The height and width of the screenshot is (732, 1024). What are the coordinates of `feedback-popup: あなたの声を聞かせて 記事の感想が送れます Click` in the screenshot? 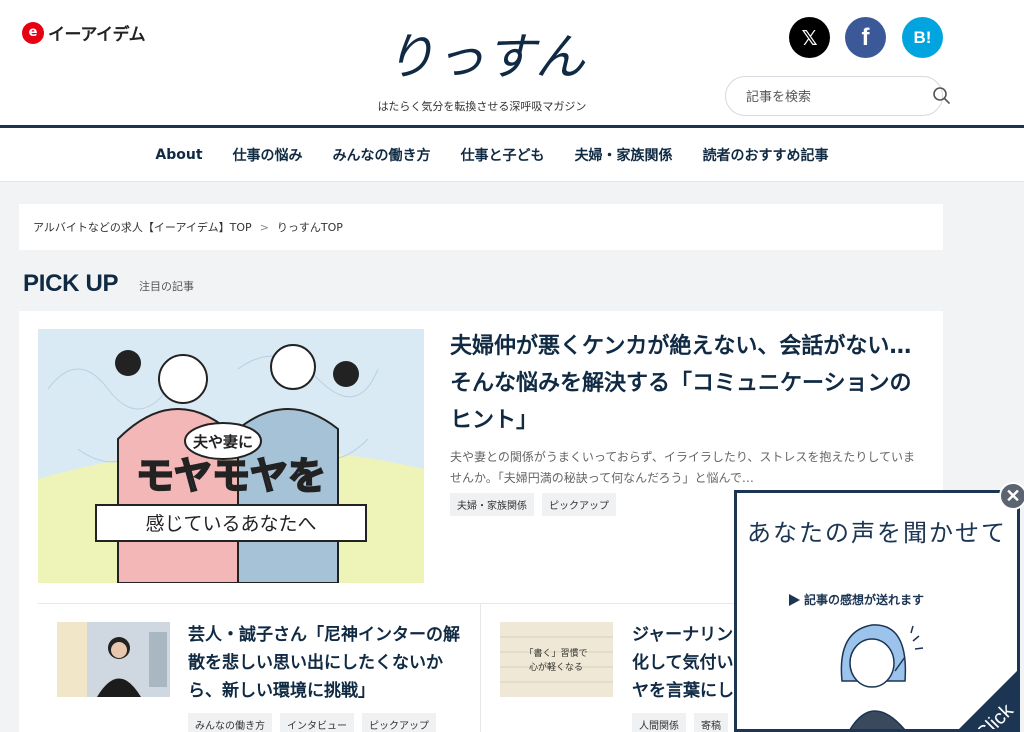 It's located at (877, 611).